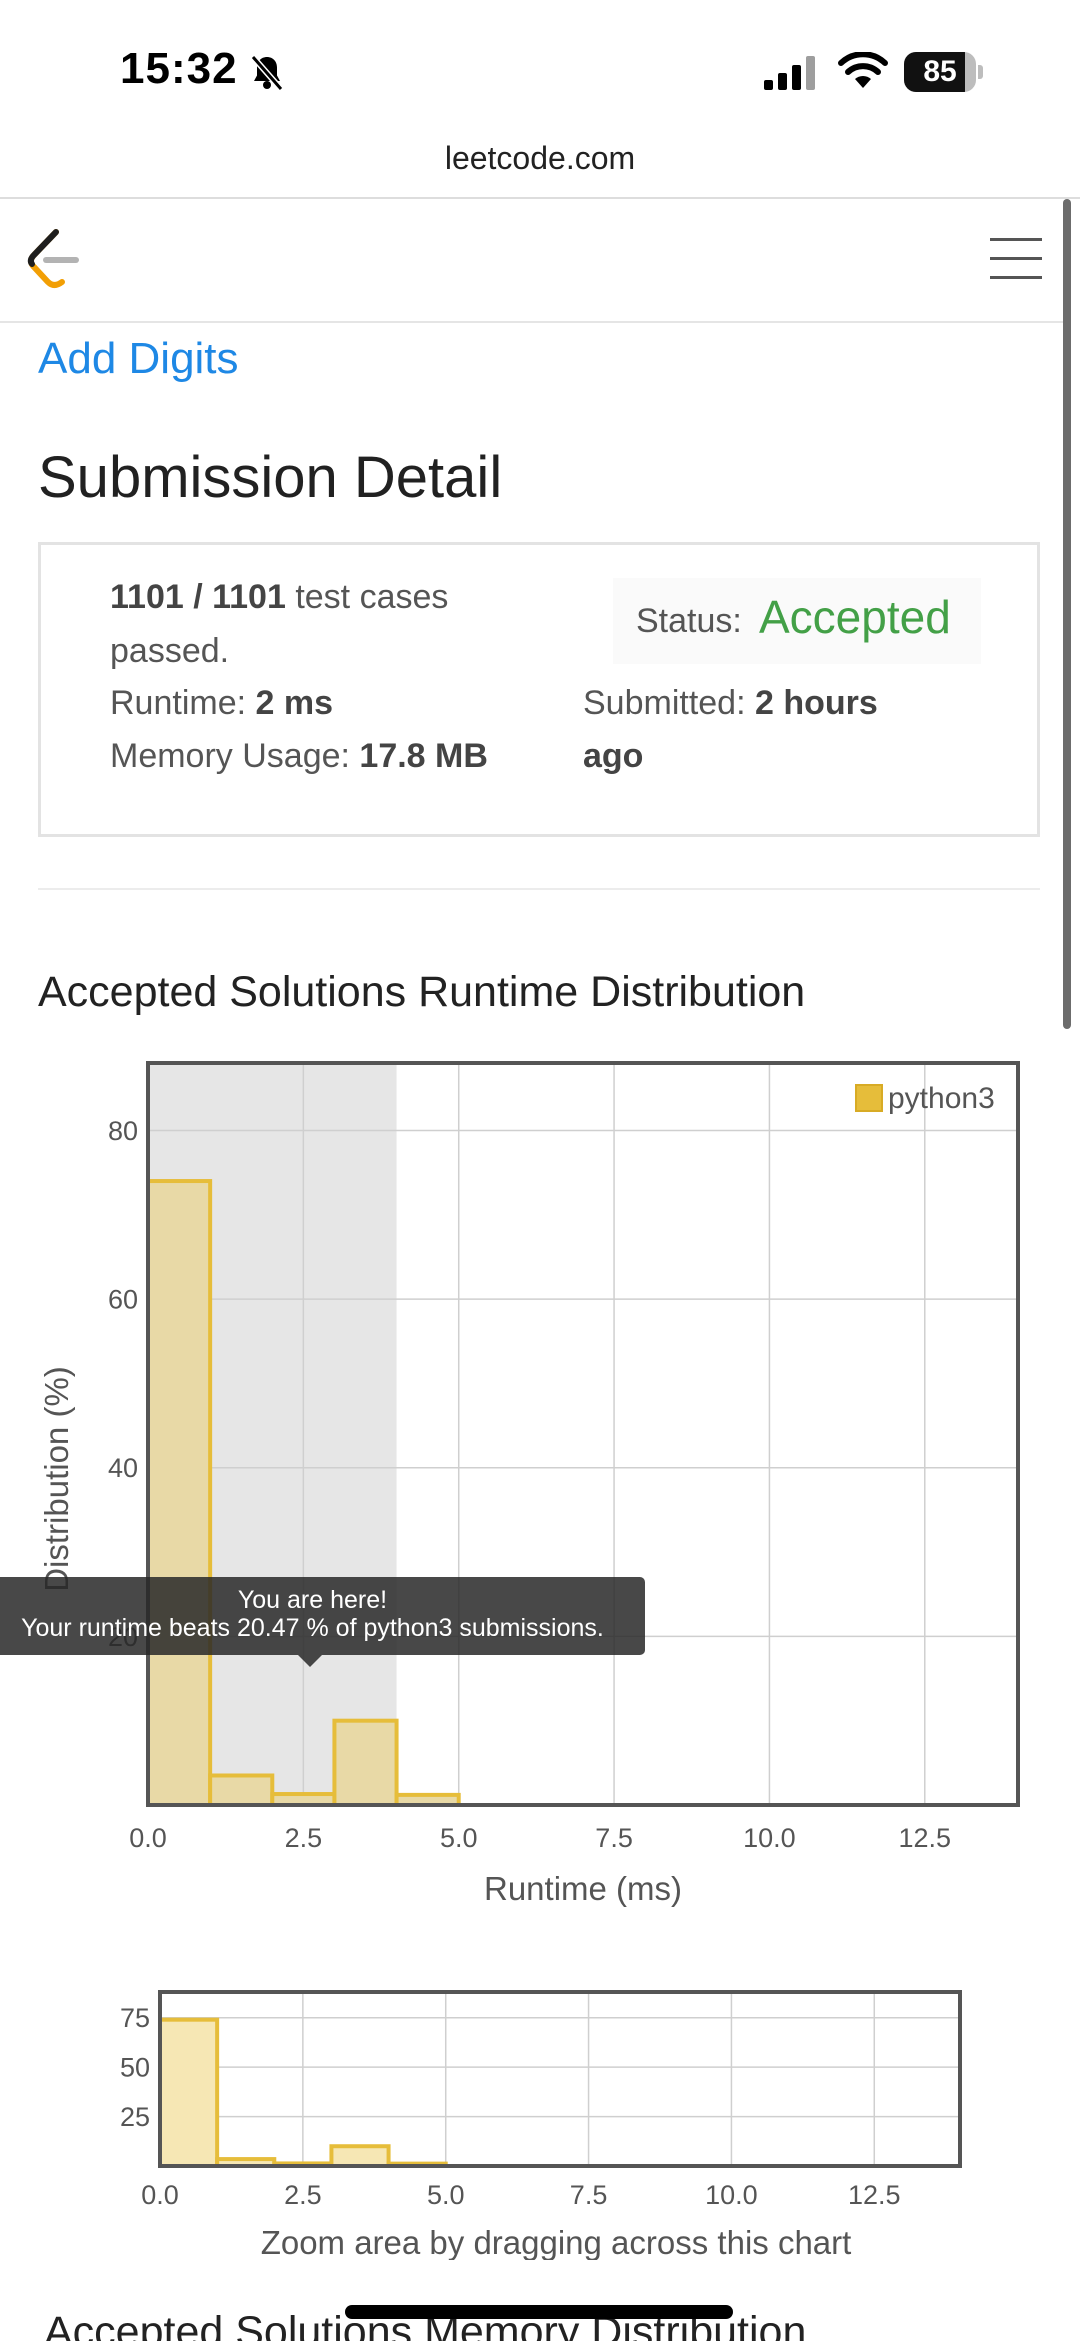 This screenshot has height=2341, width=1080. What do you see at coordinates (123, 1300) in the screenshot?
I see `y-tick-label: 60` at bounding box center [123, 1300].